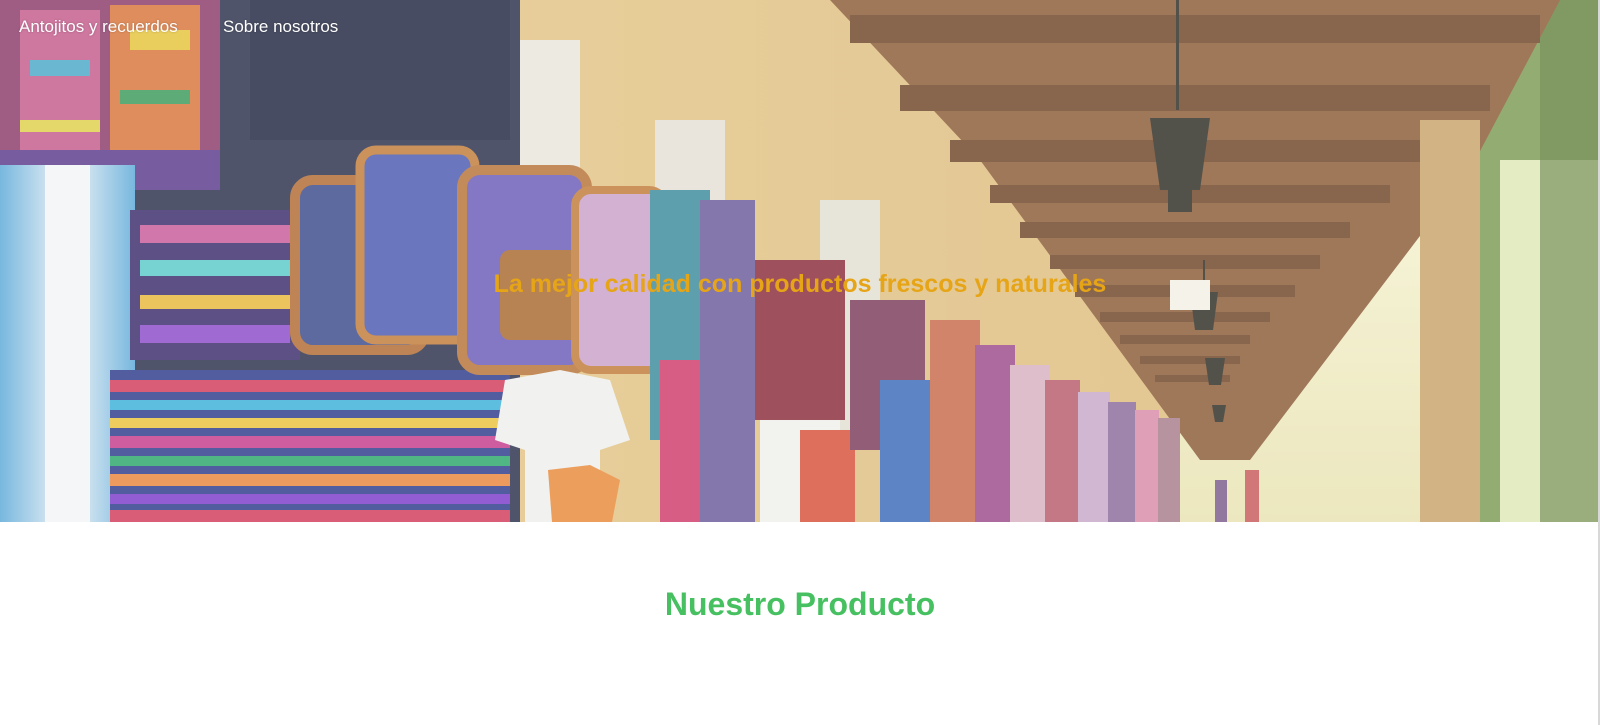 The width and height of the screenshot is (1600, 725). I want to click on nav-link-antojitos-y-recuerdos: Antojitos y recuerdos, so click(98, 27).